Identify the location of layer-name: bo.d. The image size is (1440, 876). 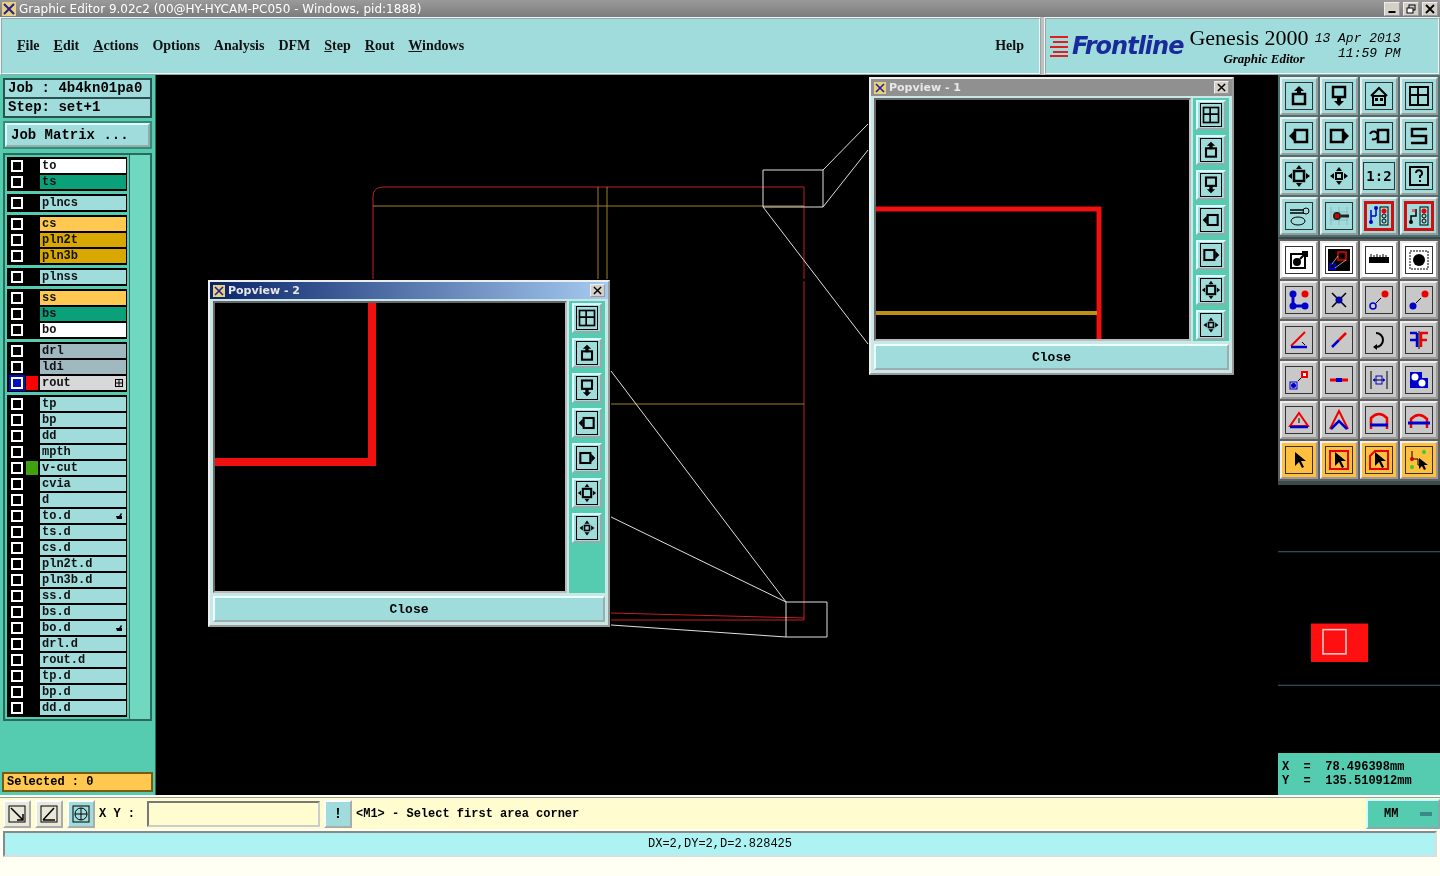
(83, 628).